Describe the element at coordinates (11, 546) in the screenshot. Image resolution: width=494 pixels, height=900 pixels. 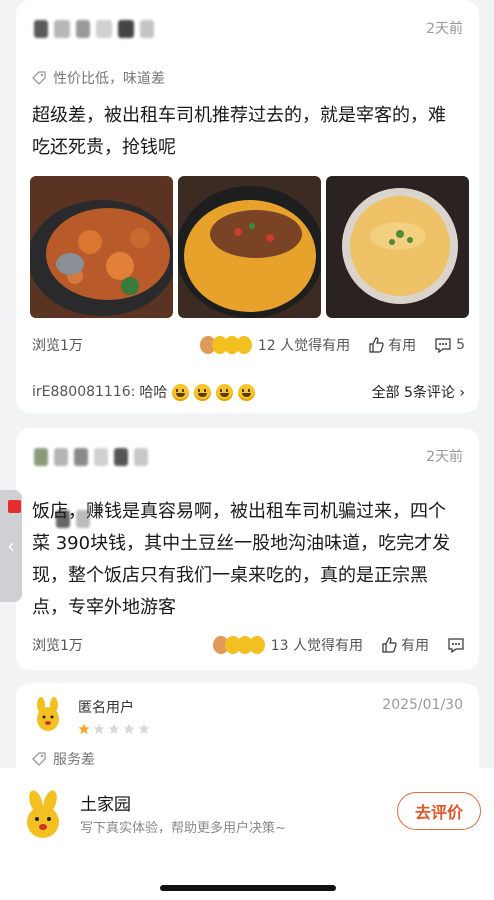
I see `chevron-left-icon: ‹` at that location.